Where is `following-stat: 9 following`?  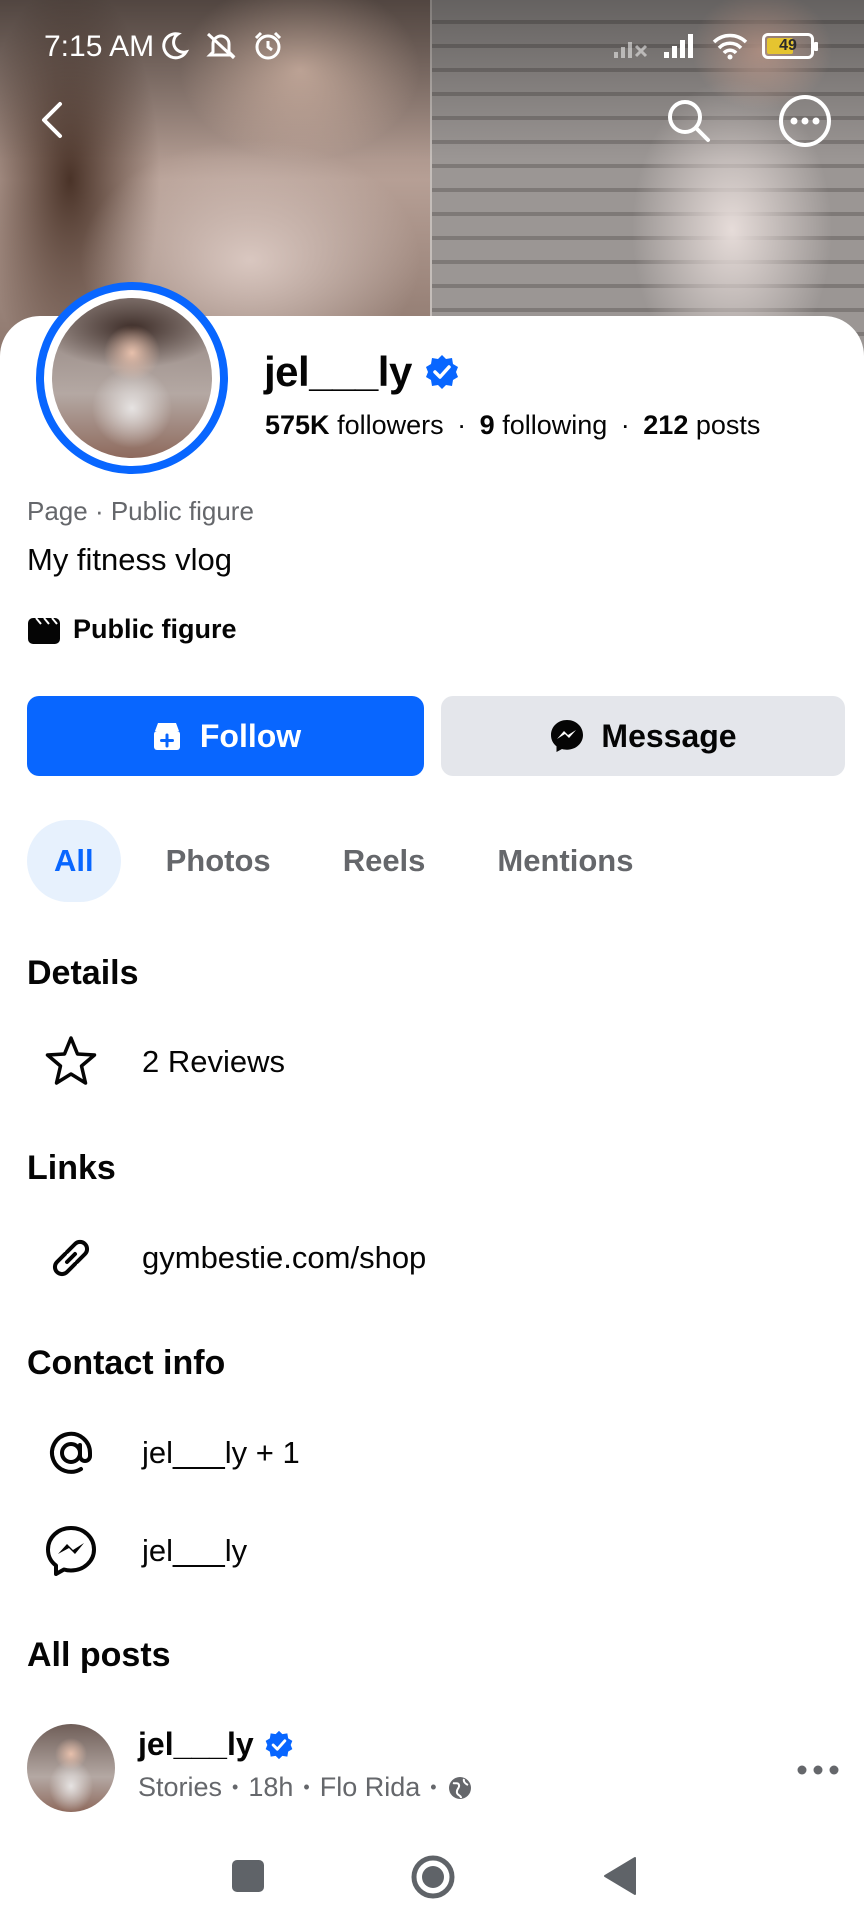 following-stat: 9 following is located at coordinates (544, 425).